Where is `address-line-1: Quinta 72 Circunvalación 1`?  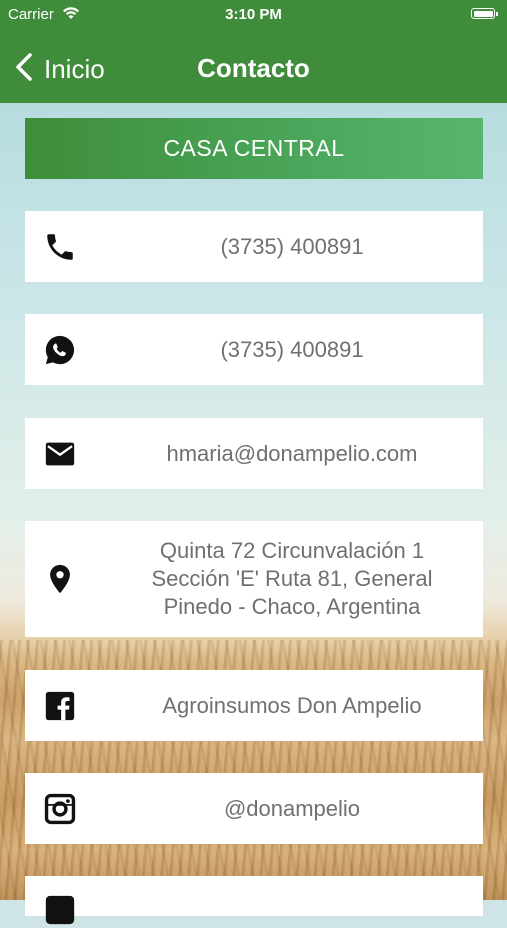 address-line-1: Quinta 72 Circunvalación 1 is located at coordinates (292, 550).